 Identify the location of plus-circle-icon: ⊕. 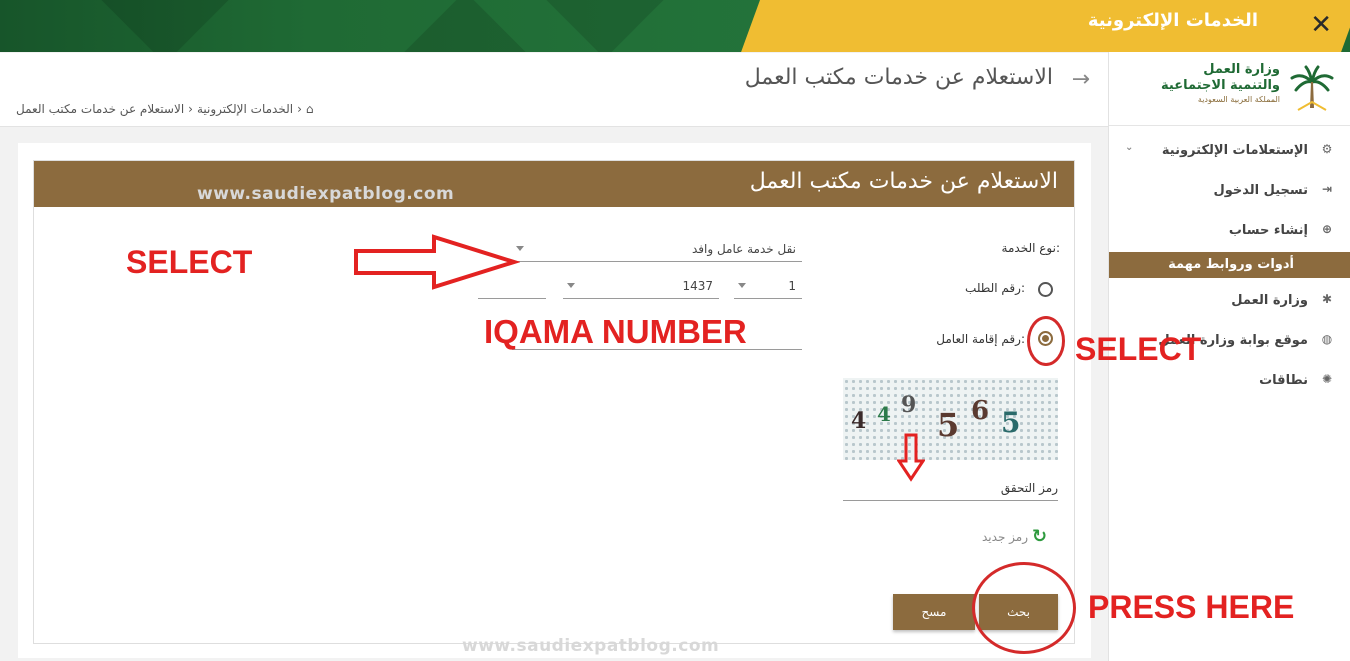
(1327, 229).